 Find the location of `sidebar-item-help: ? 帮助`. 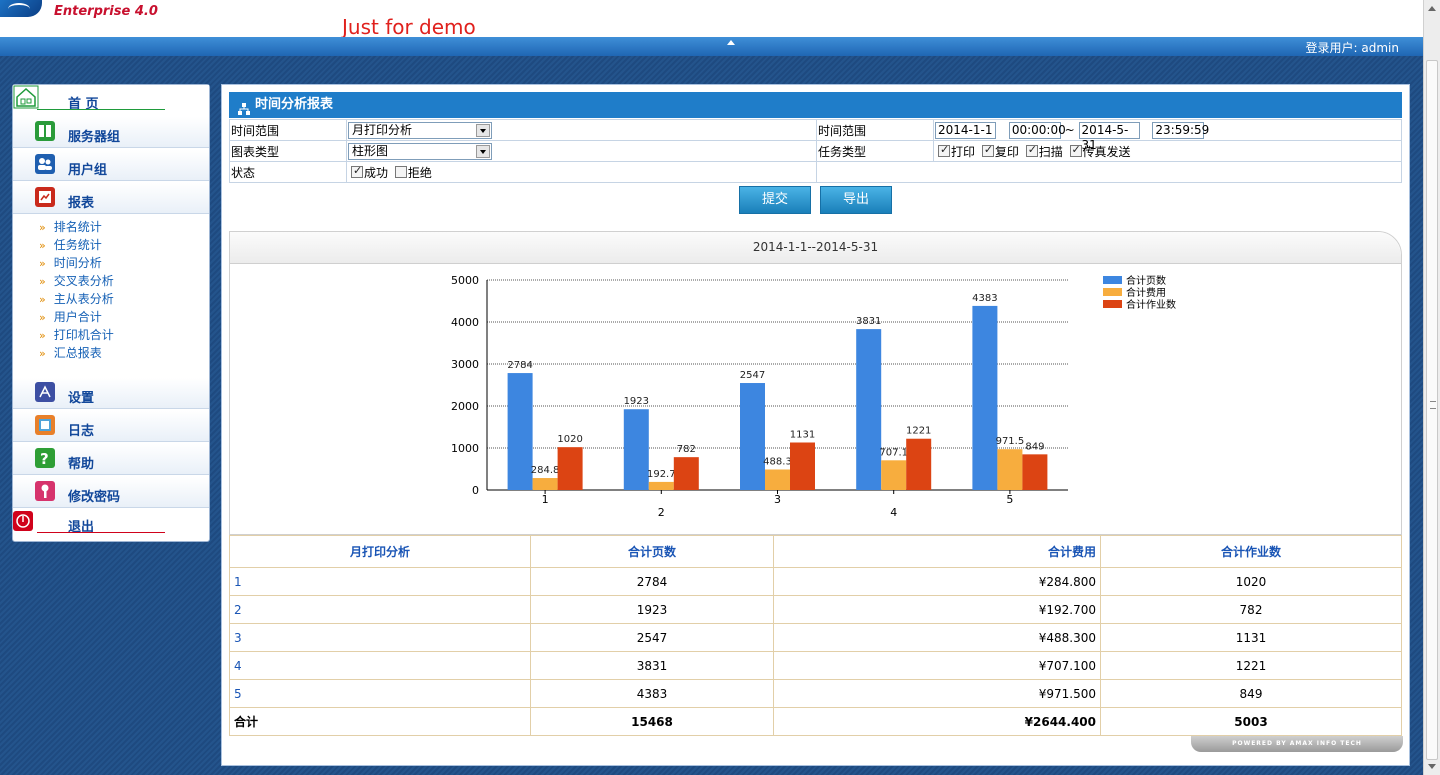

sidebar-item-help: ? 帮助 is located at coordinates (111, 459).